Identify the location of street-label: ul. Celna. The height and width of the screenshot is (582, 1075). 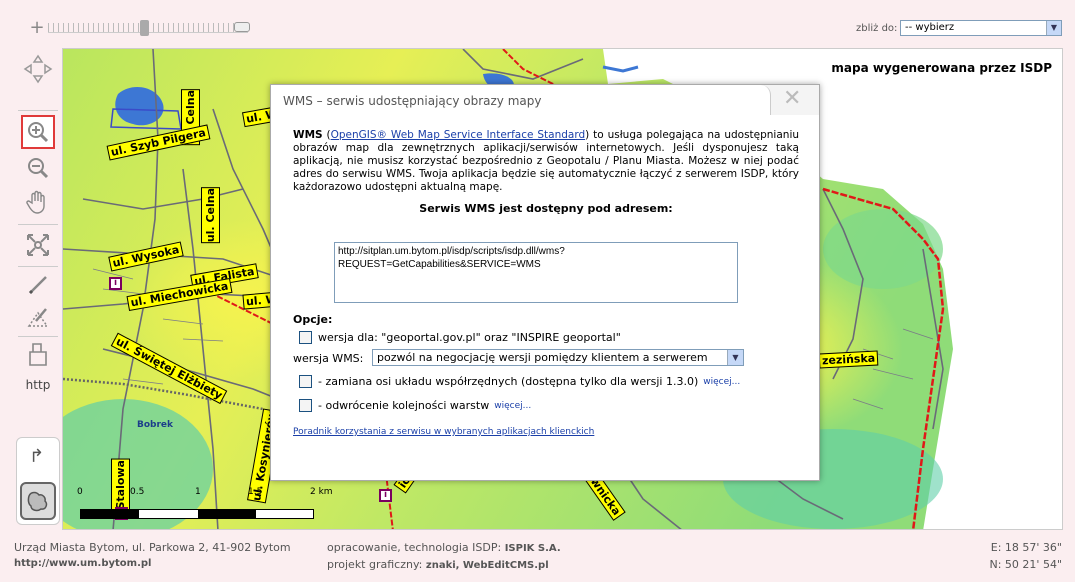
(210, 215).